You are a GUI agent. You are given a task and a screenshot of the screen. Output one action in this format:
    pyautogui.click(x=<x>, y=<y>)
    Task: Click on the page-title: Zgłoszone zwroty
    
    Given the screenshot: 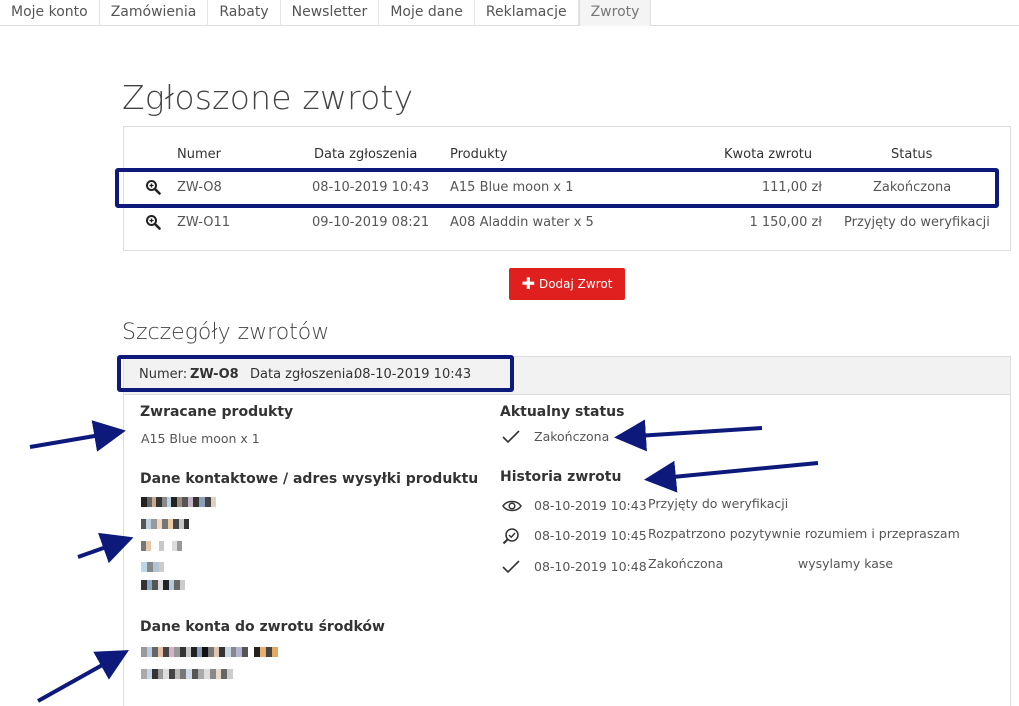 What is the action you would take?
    pyautogui.click(x=268, y=97)
    